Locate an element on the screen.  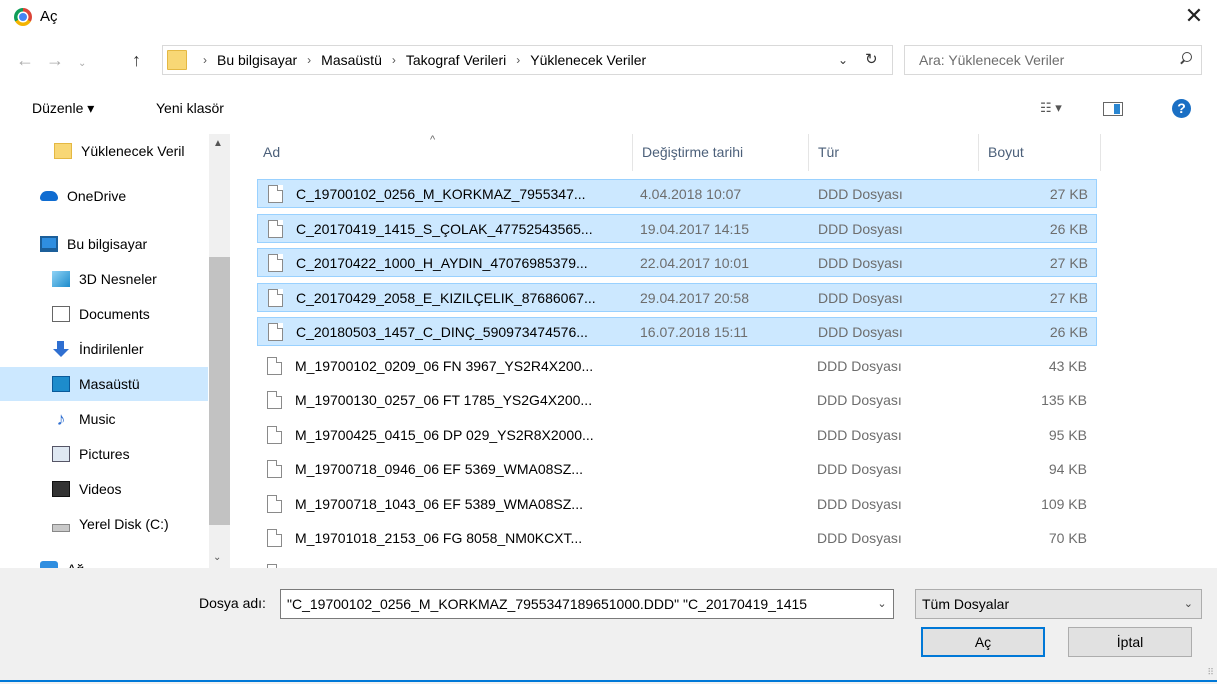
sidebar-item-music: ♪ Music is located at coordinates (104, 419).